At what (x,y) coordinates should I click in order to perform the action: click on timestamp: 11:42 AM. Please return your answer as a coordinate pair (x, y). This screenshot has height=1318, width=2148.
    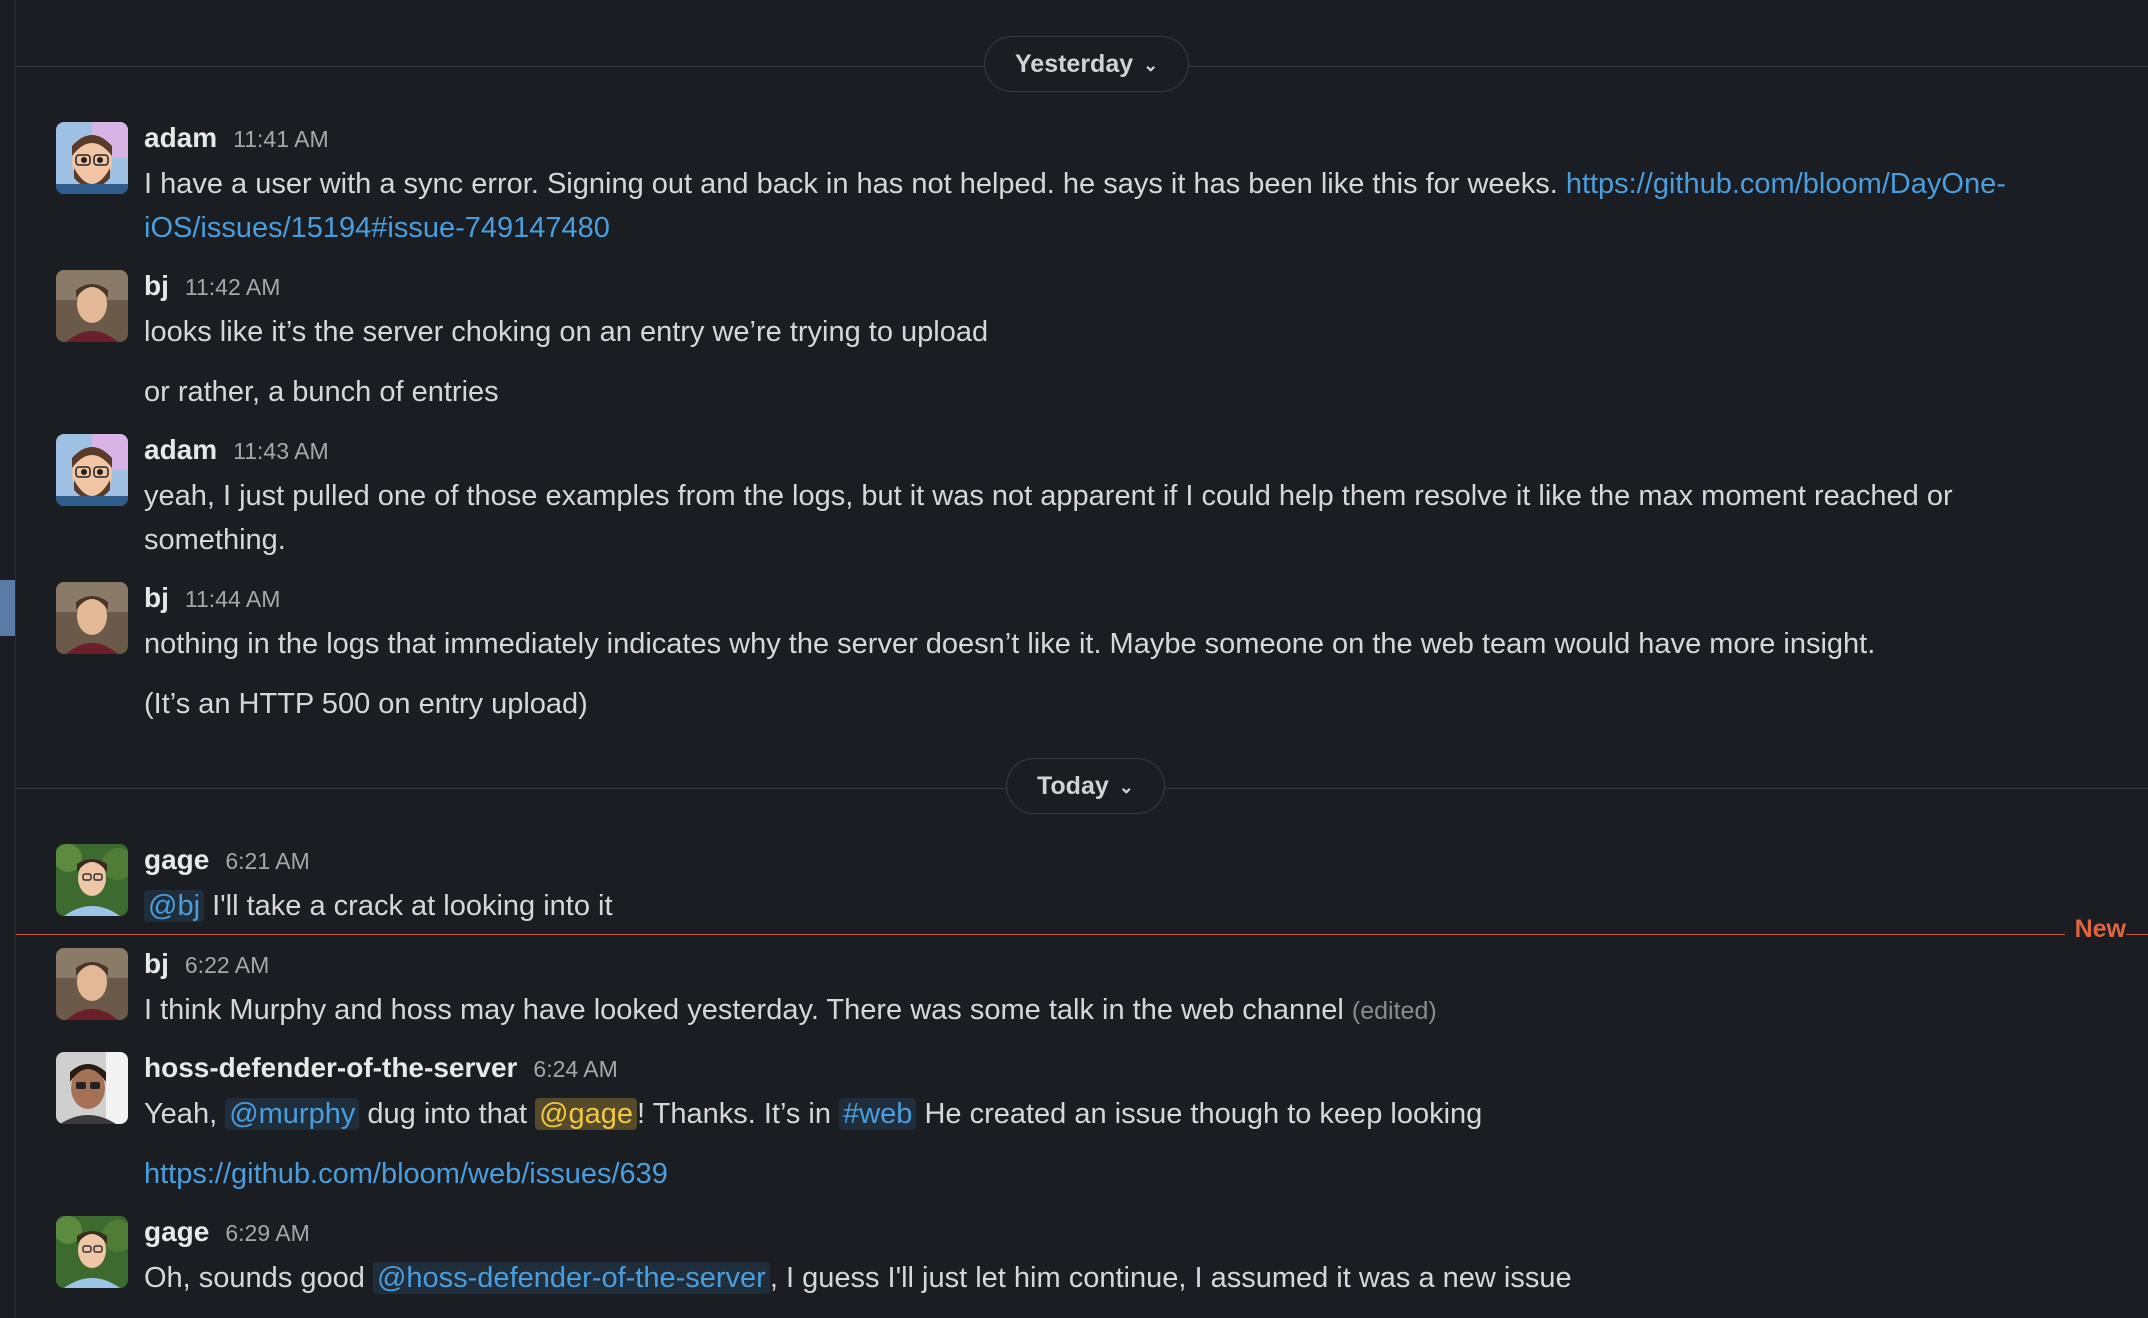
    Looking at the image, I should click on (232, 287).